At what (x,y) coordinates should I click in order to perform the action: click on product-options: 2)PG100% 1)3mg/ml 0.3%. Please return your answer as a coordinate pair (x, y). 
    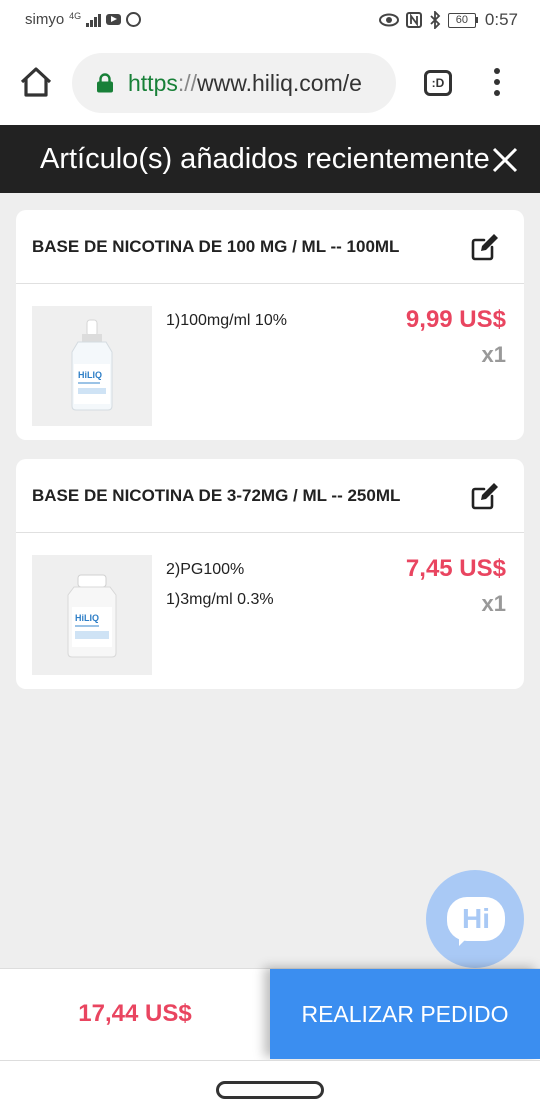
    Looking at the image, I should click on (220, 585).